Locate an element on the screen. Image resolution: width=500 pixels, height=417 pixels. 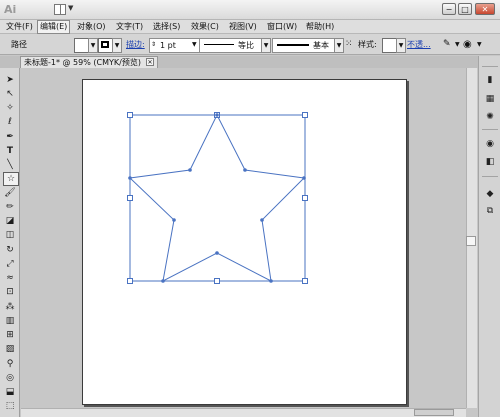
horizontal-scrollbar is located at coordinates (243, 412).